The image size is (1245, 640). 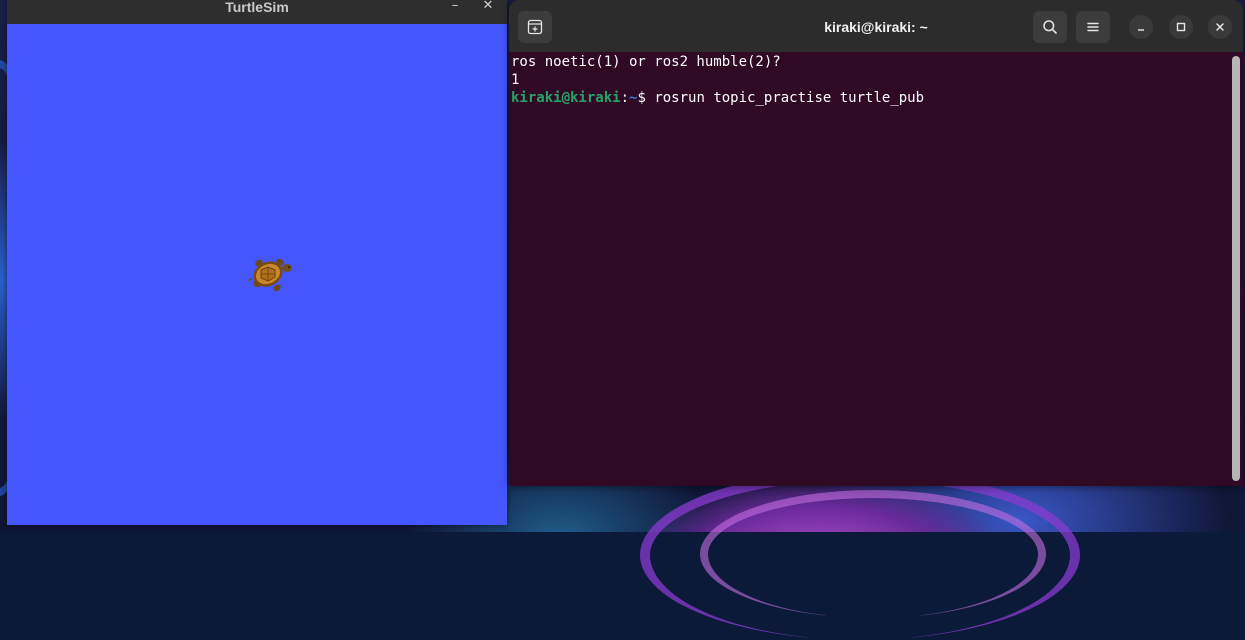 I want to click on close-button: ✕, so click(x=488, y=7).